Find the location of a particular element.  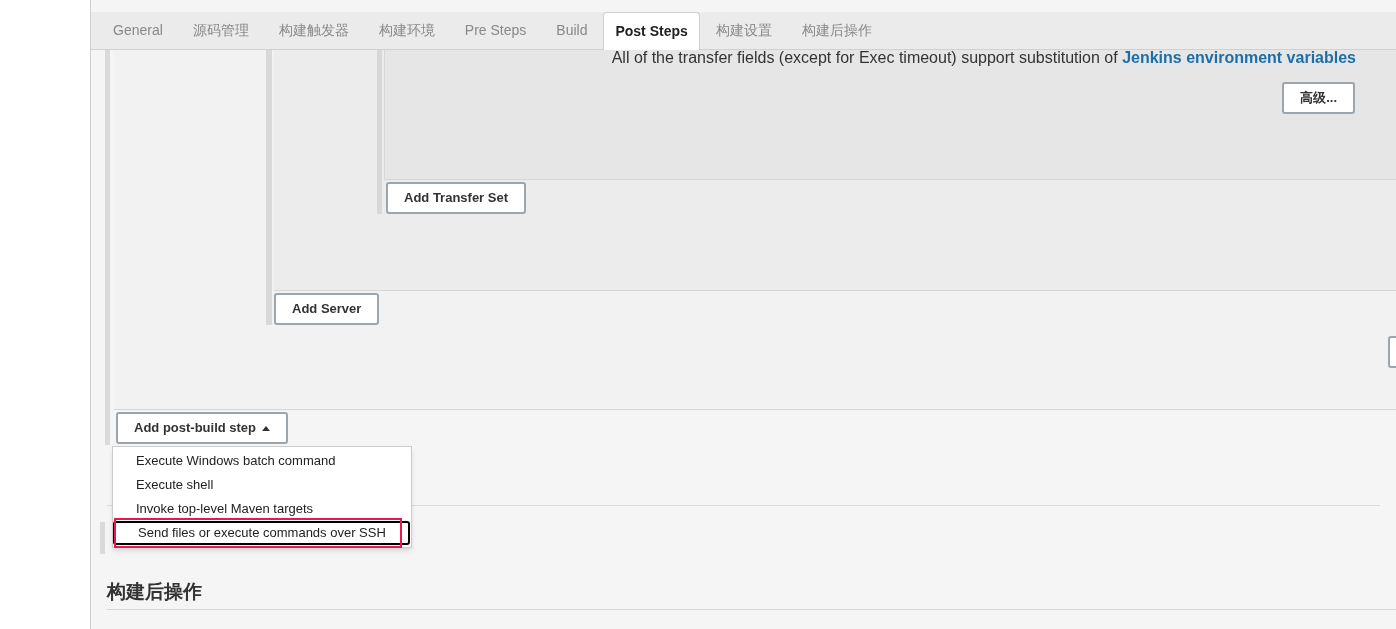

menu-item: Execute shell is located at coordinates (262, 485).